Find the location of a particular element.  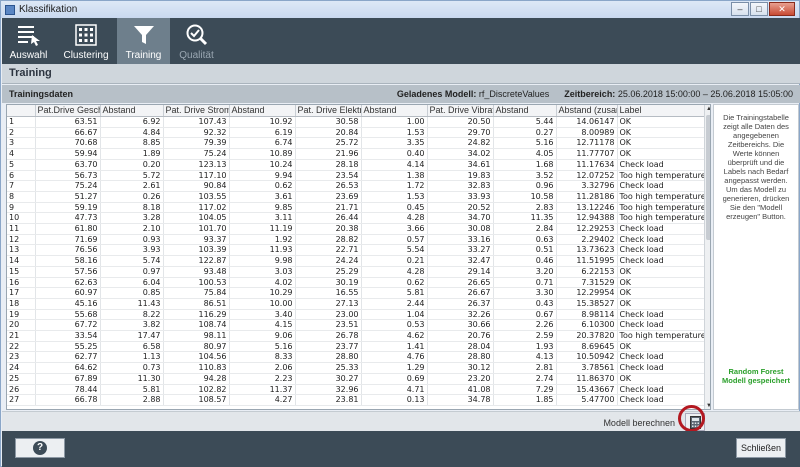

minimize-button: – is located at coordinates (740, 9).